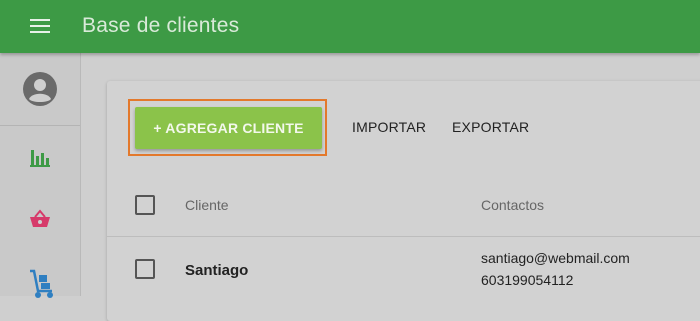 The height and width of the screenshot is (321, 700). I want to click on table-divider, so click(403, 236).